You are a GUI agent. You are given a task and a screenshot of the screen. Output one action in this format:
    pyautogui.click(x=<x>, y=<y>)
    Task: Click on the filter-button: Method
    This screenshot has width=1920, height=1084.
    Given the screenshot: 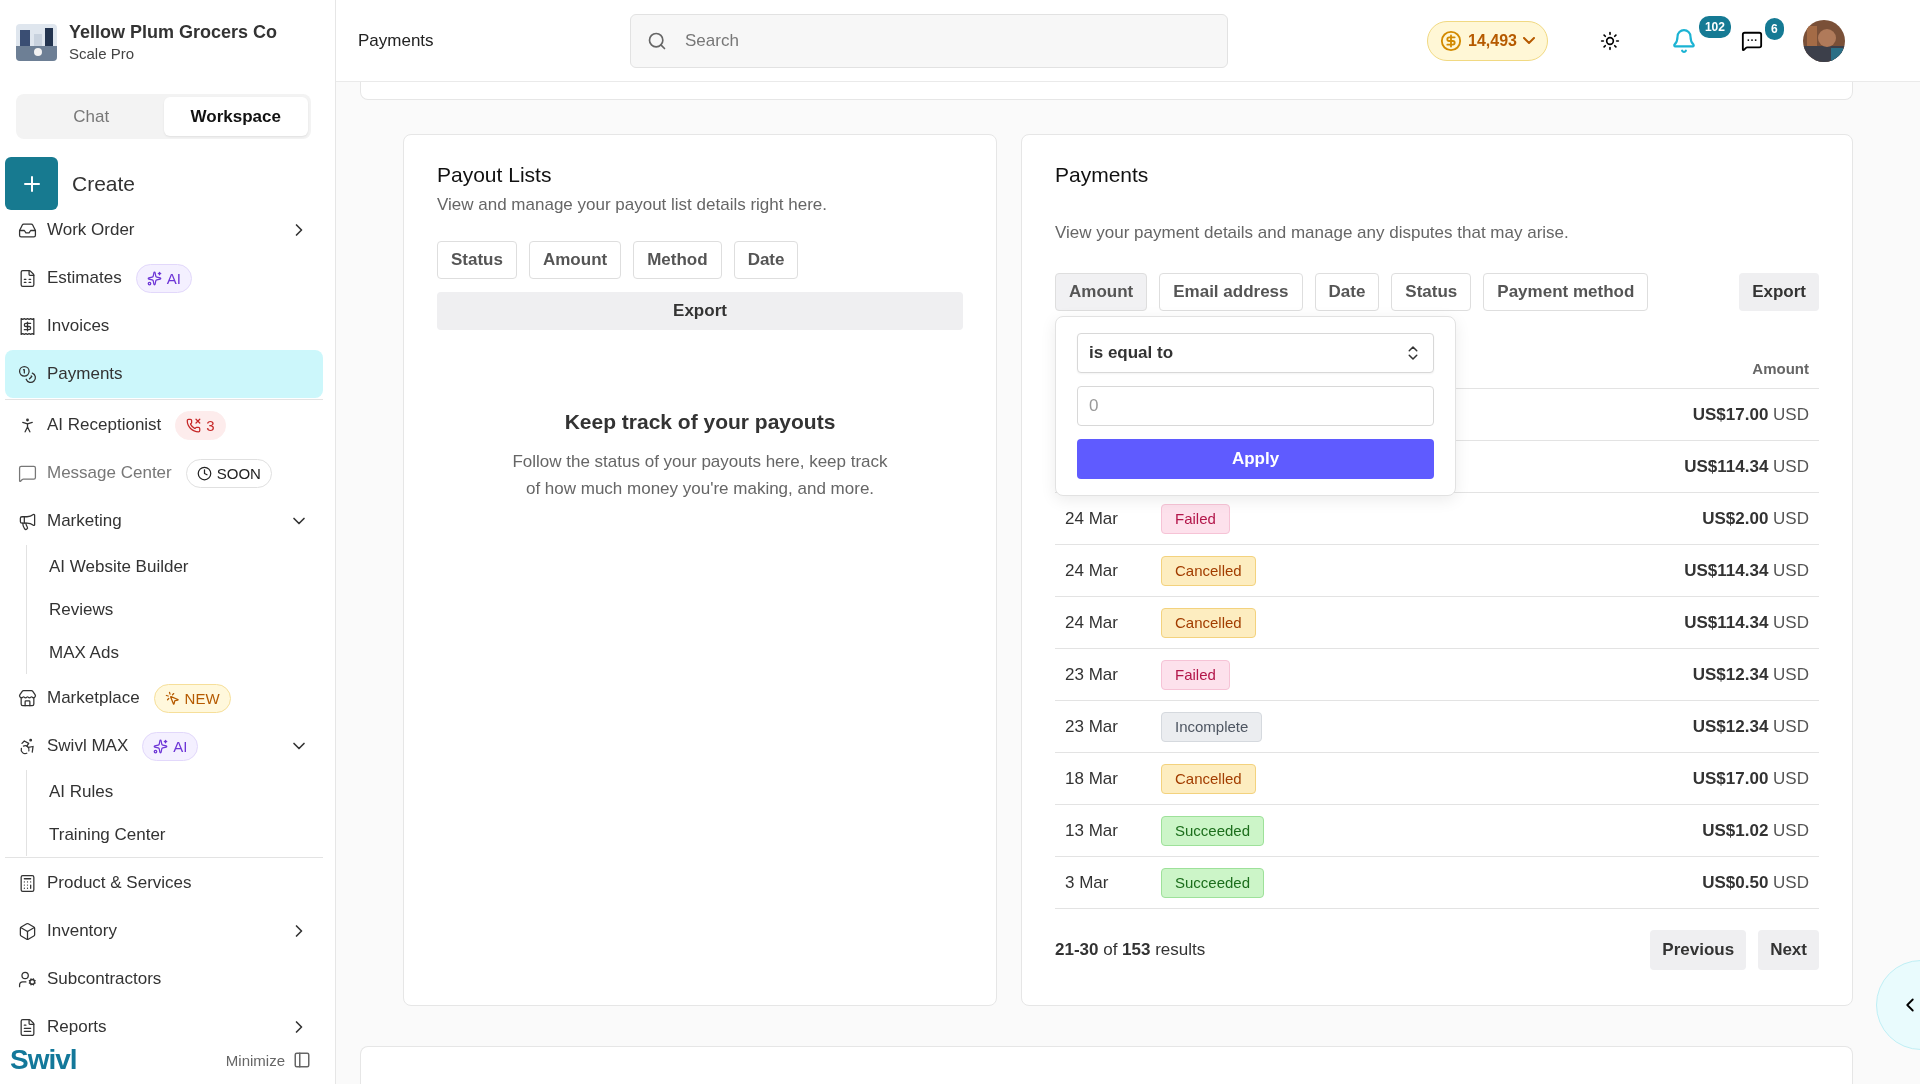 What is the action you would take?
    pyautogui.click(x=677, y=260)
    